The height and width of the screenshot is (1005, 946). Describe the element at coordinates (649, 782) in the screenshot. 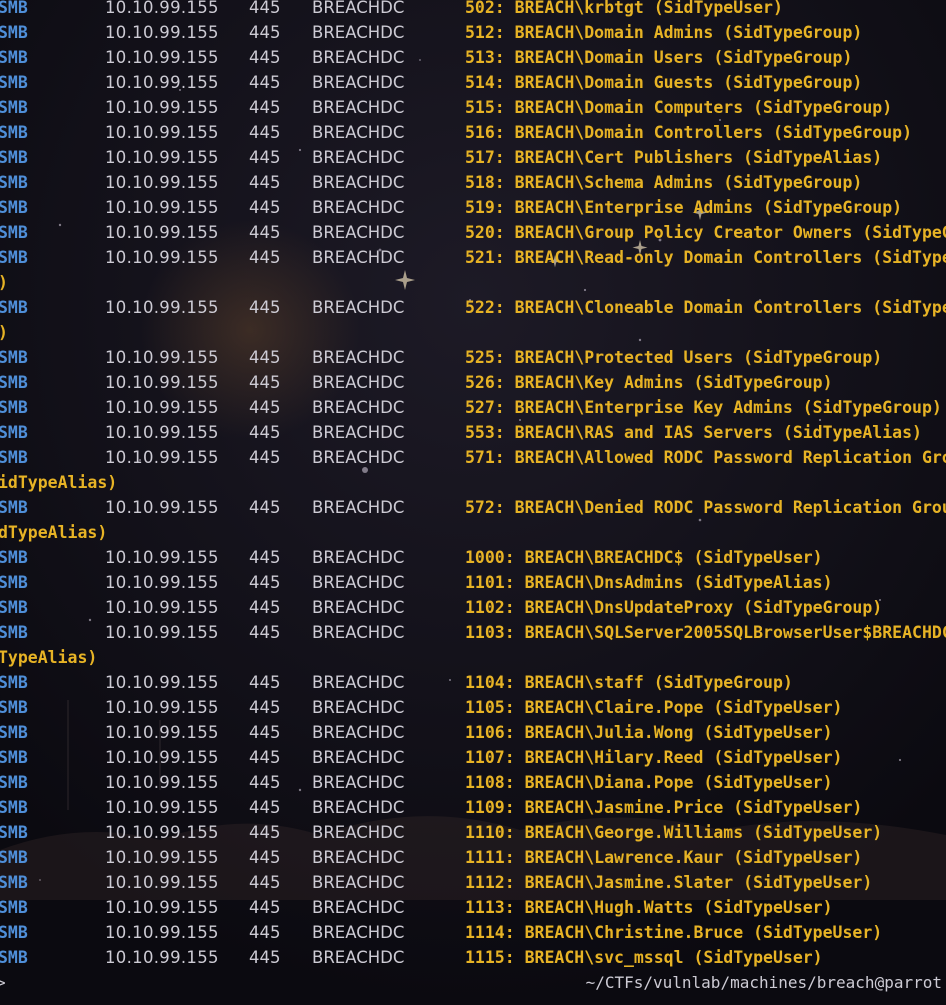

I see `sid-entry: 1108: BREACH\Diana.Pope (SidTypeUser)` at that location.